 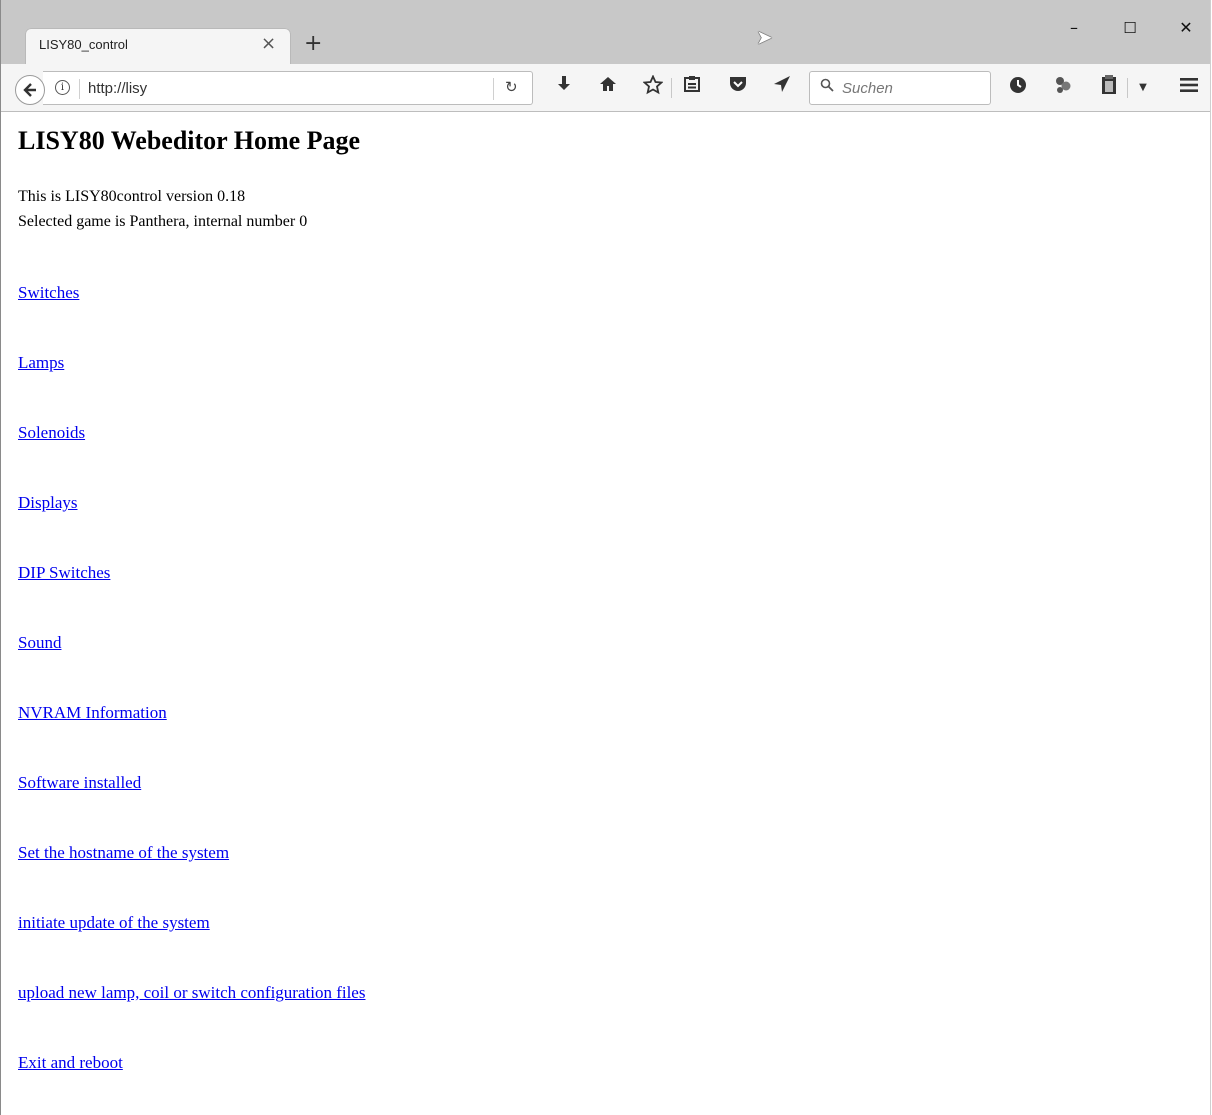 I want to click on bookmark-star-icon, so click(x=653, y=88).